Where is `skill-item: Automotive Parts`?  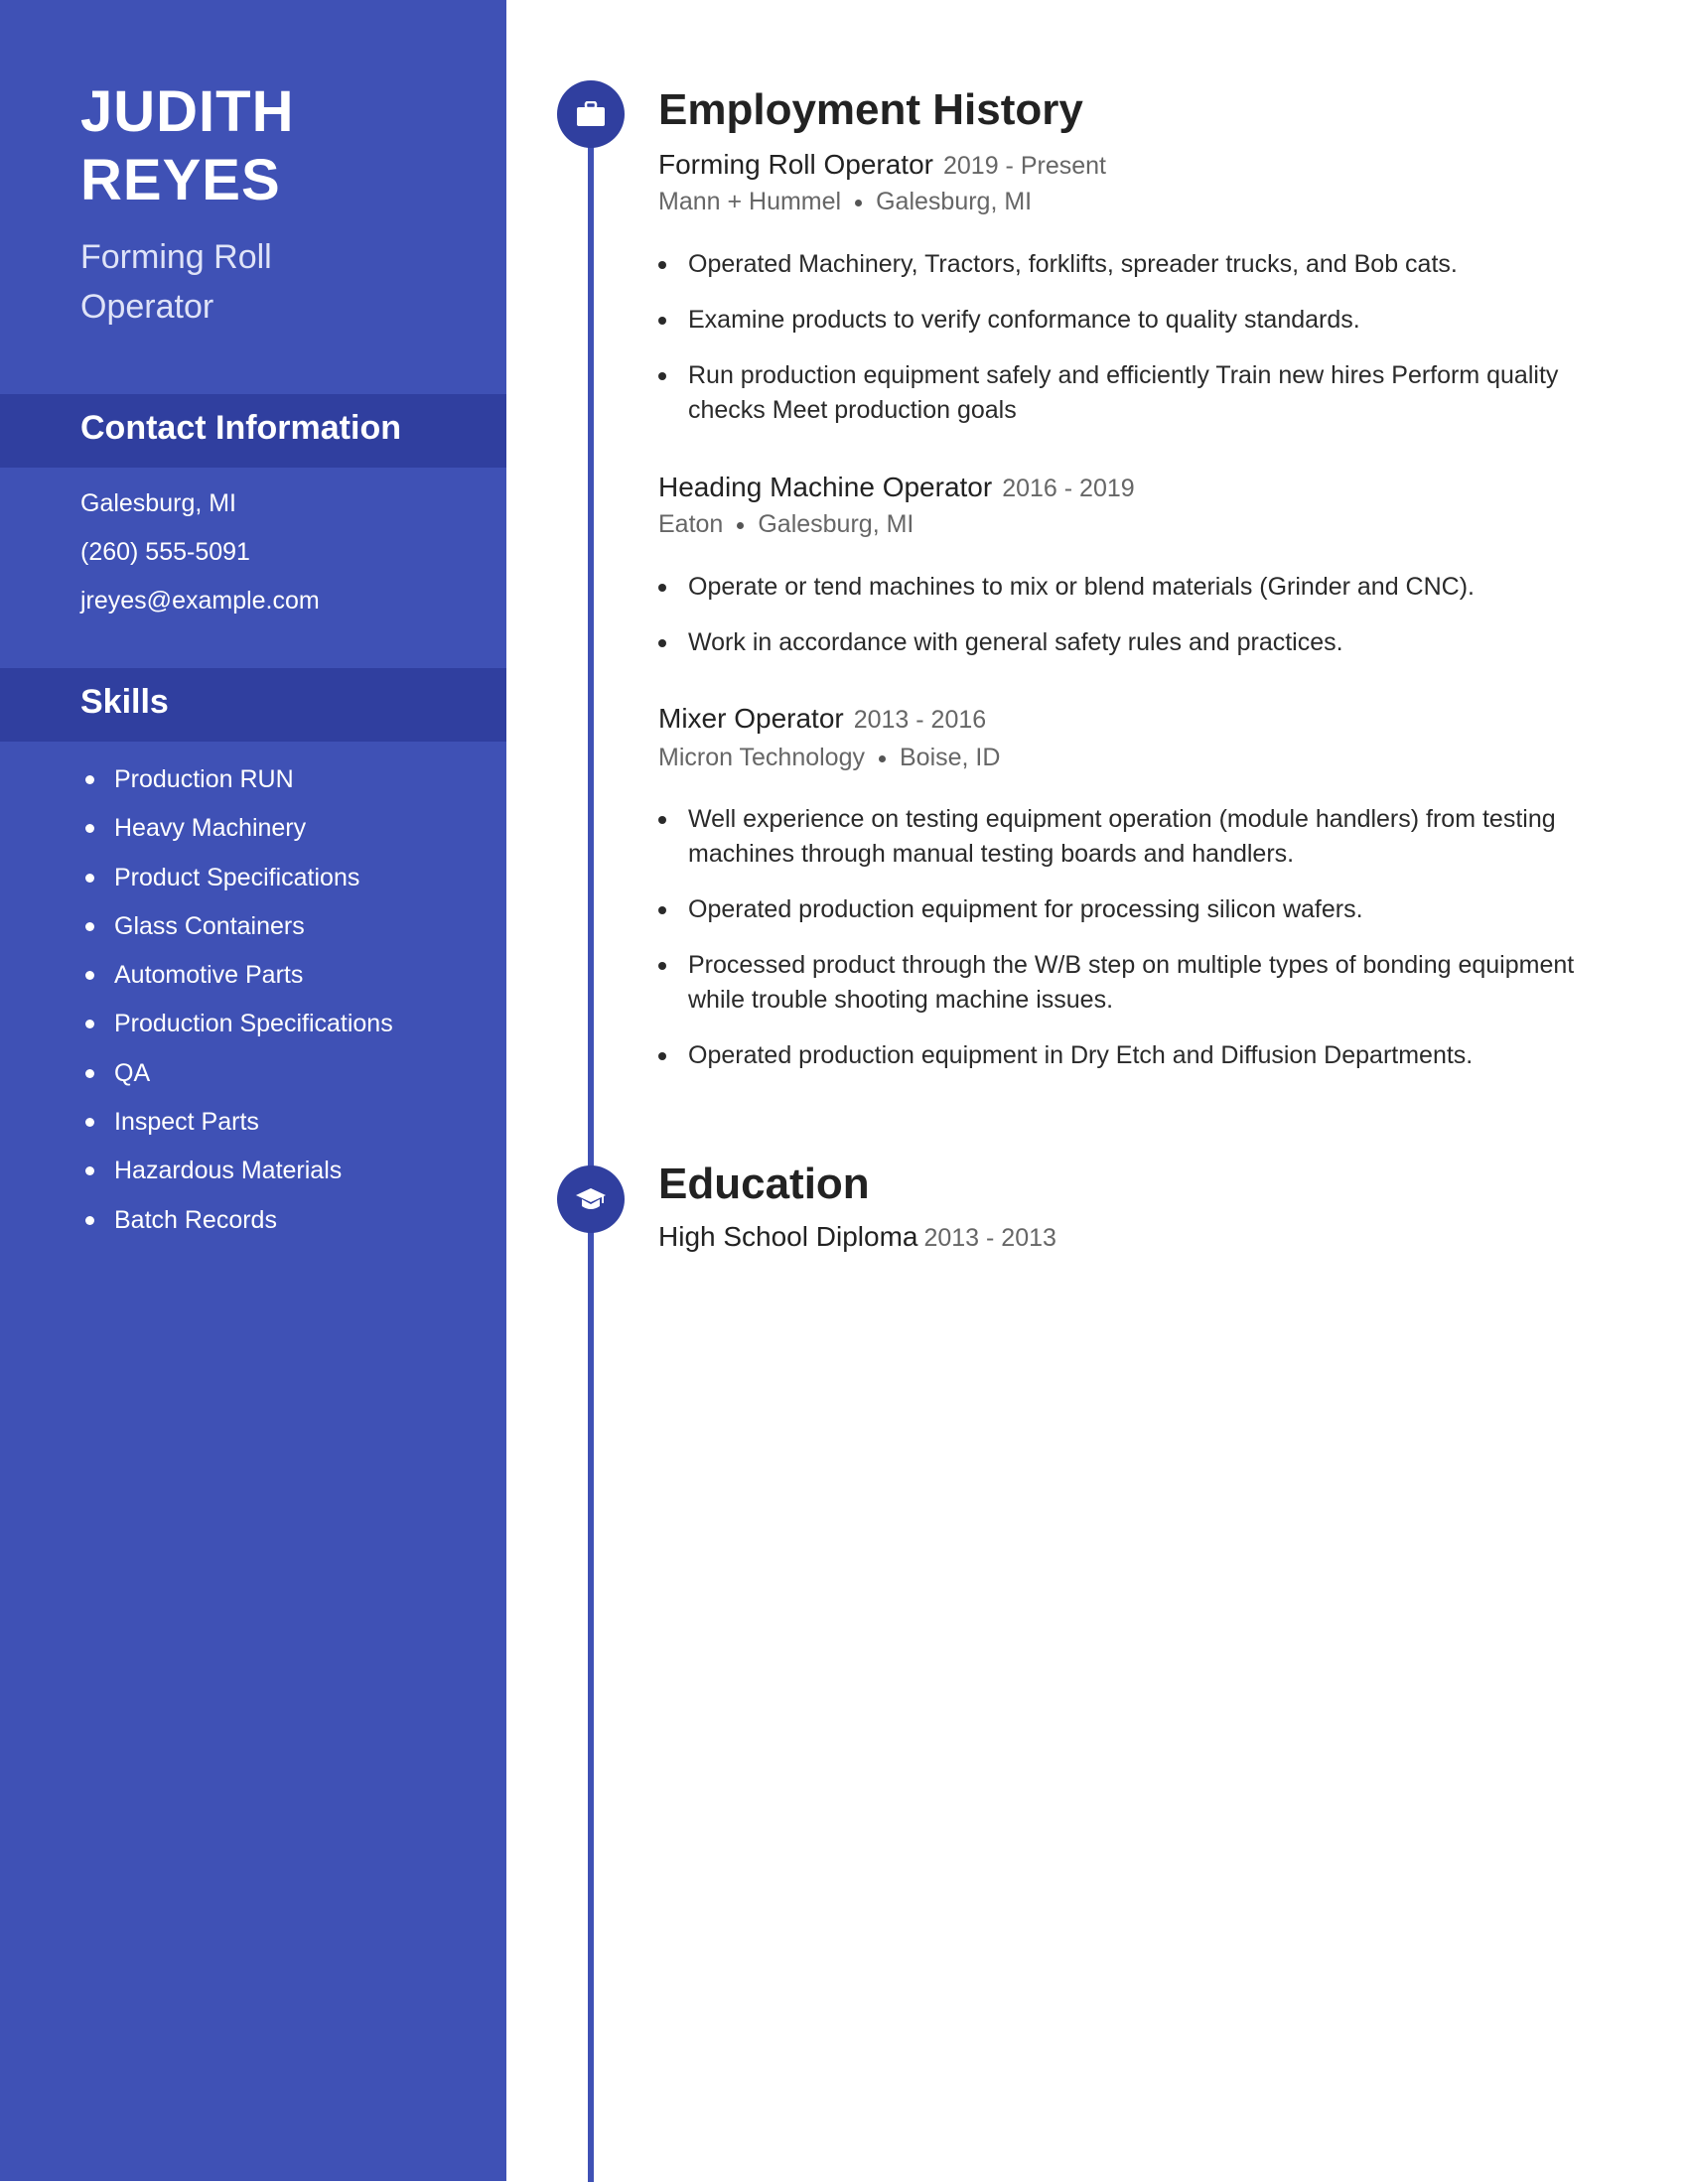 skill-item: Automotive Parts is located at coordinates (236, 982).